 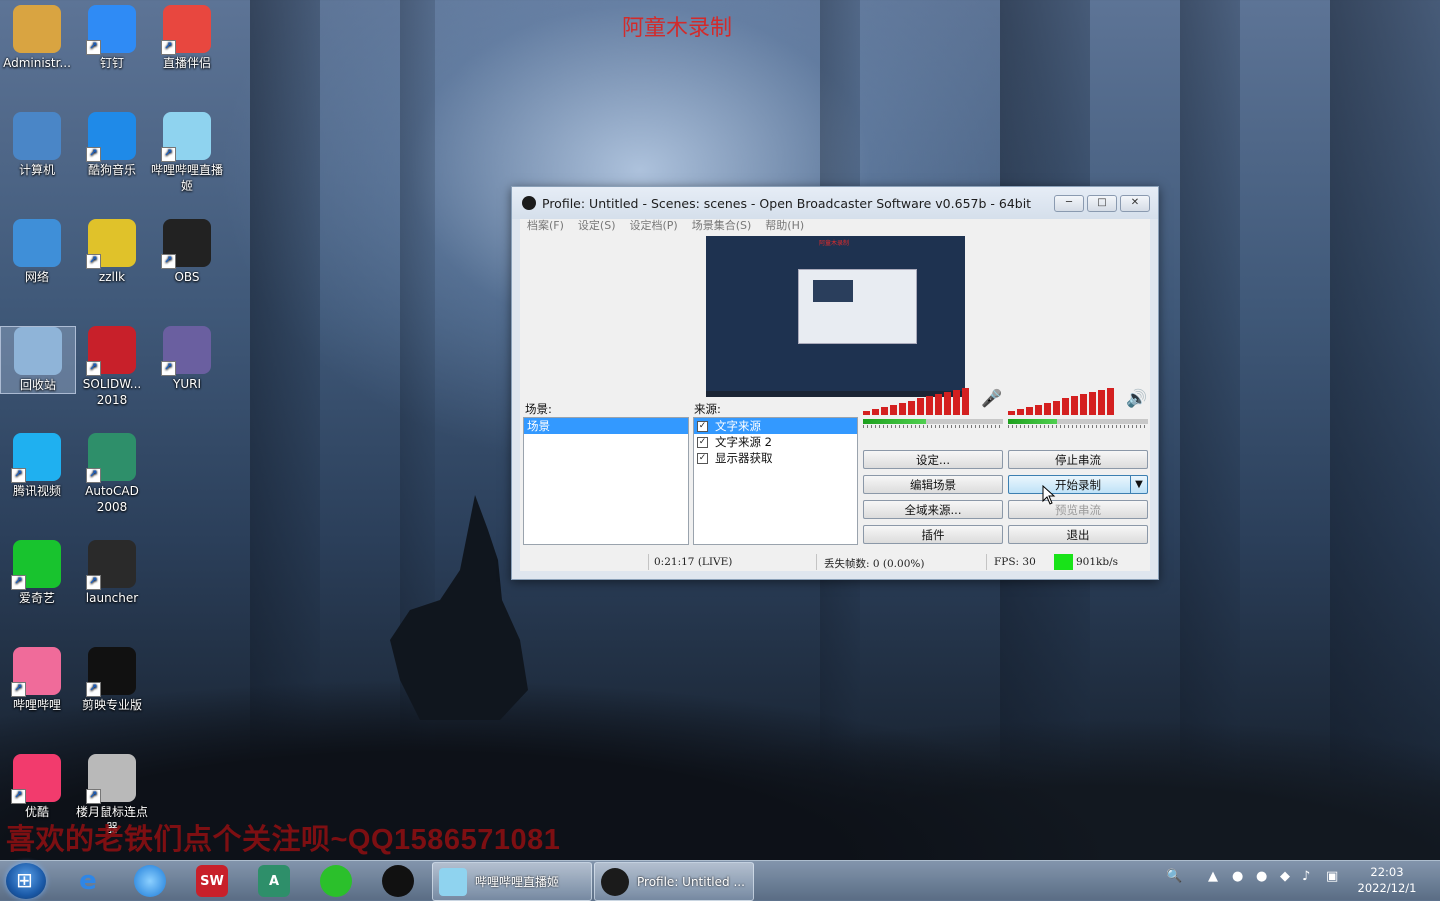 What do you see at coordinates (1387, 880) in the screenshot?
I see `taskbar-clock: 22:03 2022/12/1` at bounding box center [1387, 880].